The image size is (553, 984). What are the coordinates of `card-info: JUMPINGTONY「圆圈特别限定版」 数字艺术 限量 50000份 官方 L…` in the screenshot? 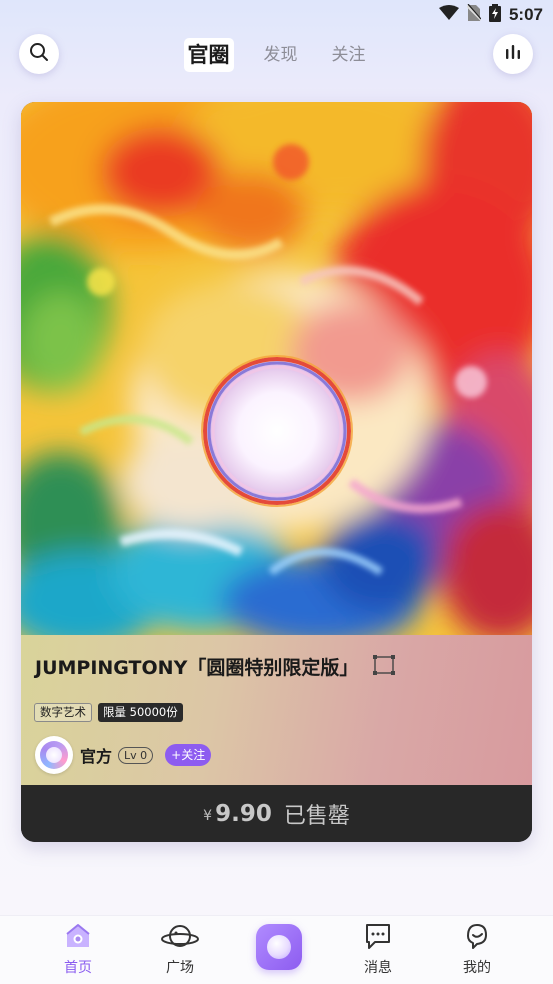 It's located at (276, 710).